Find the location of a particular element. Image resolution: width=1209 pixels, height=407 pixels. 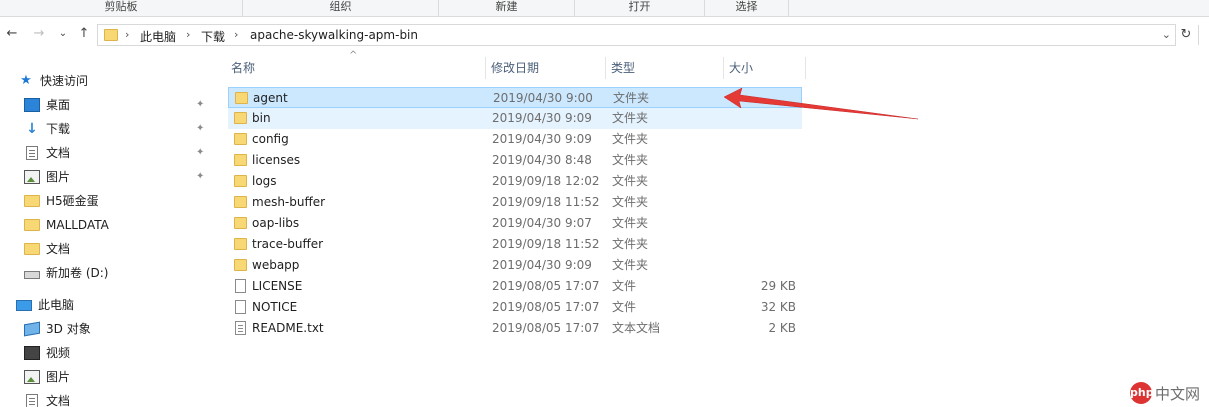

file-row-logs: logs 2019/09/18 12:02 文件夹 is located at coordinates (515, 181).